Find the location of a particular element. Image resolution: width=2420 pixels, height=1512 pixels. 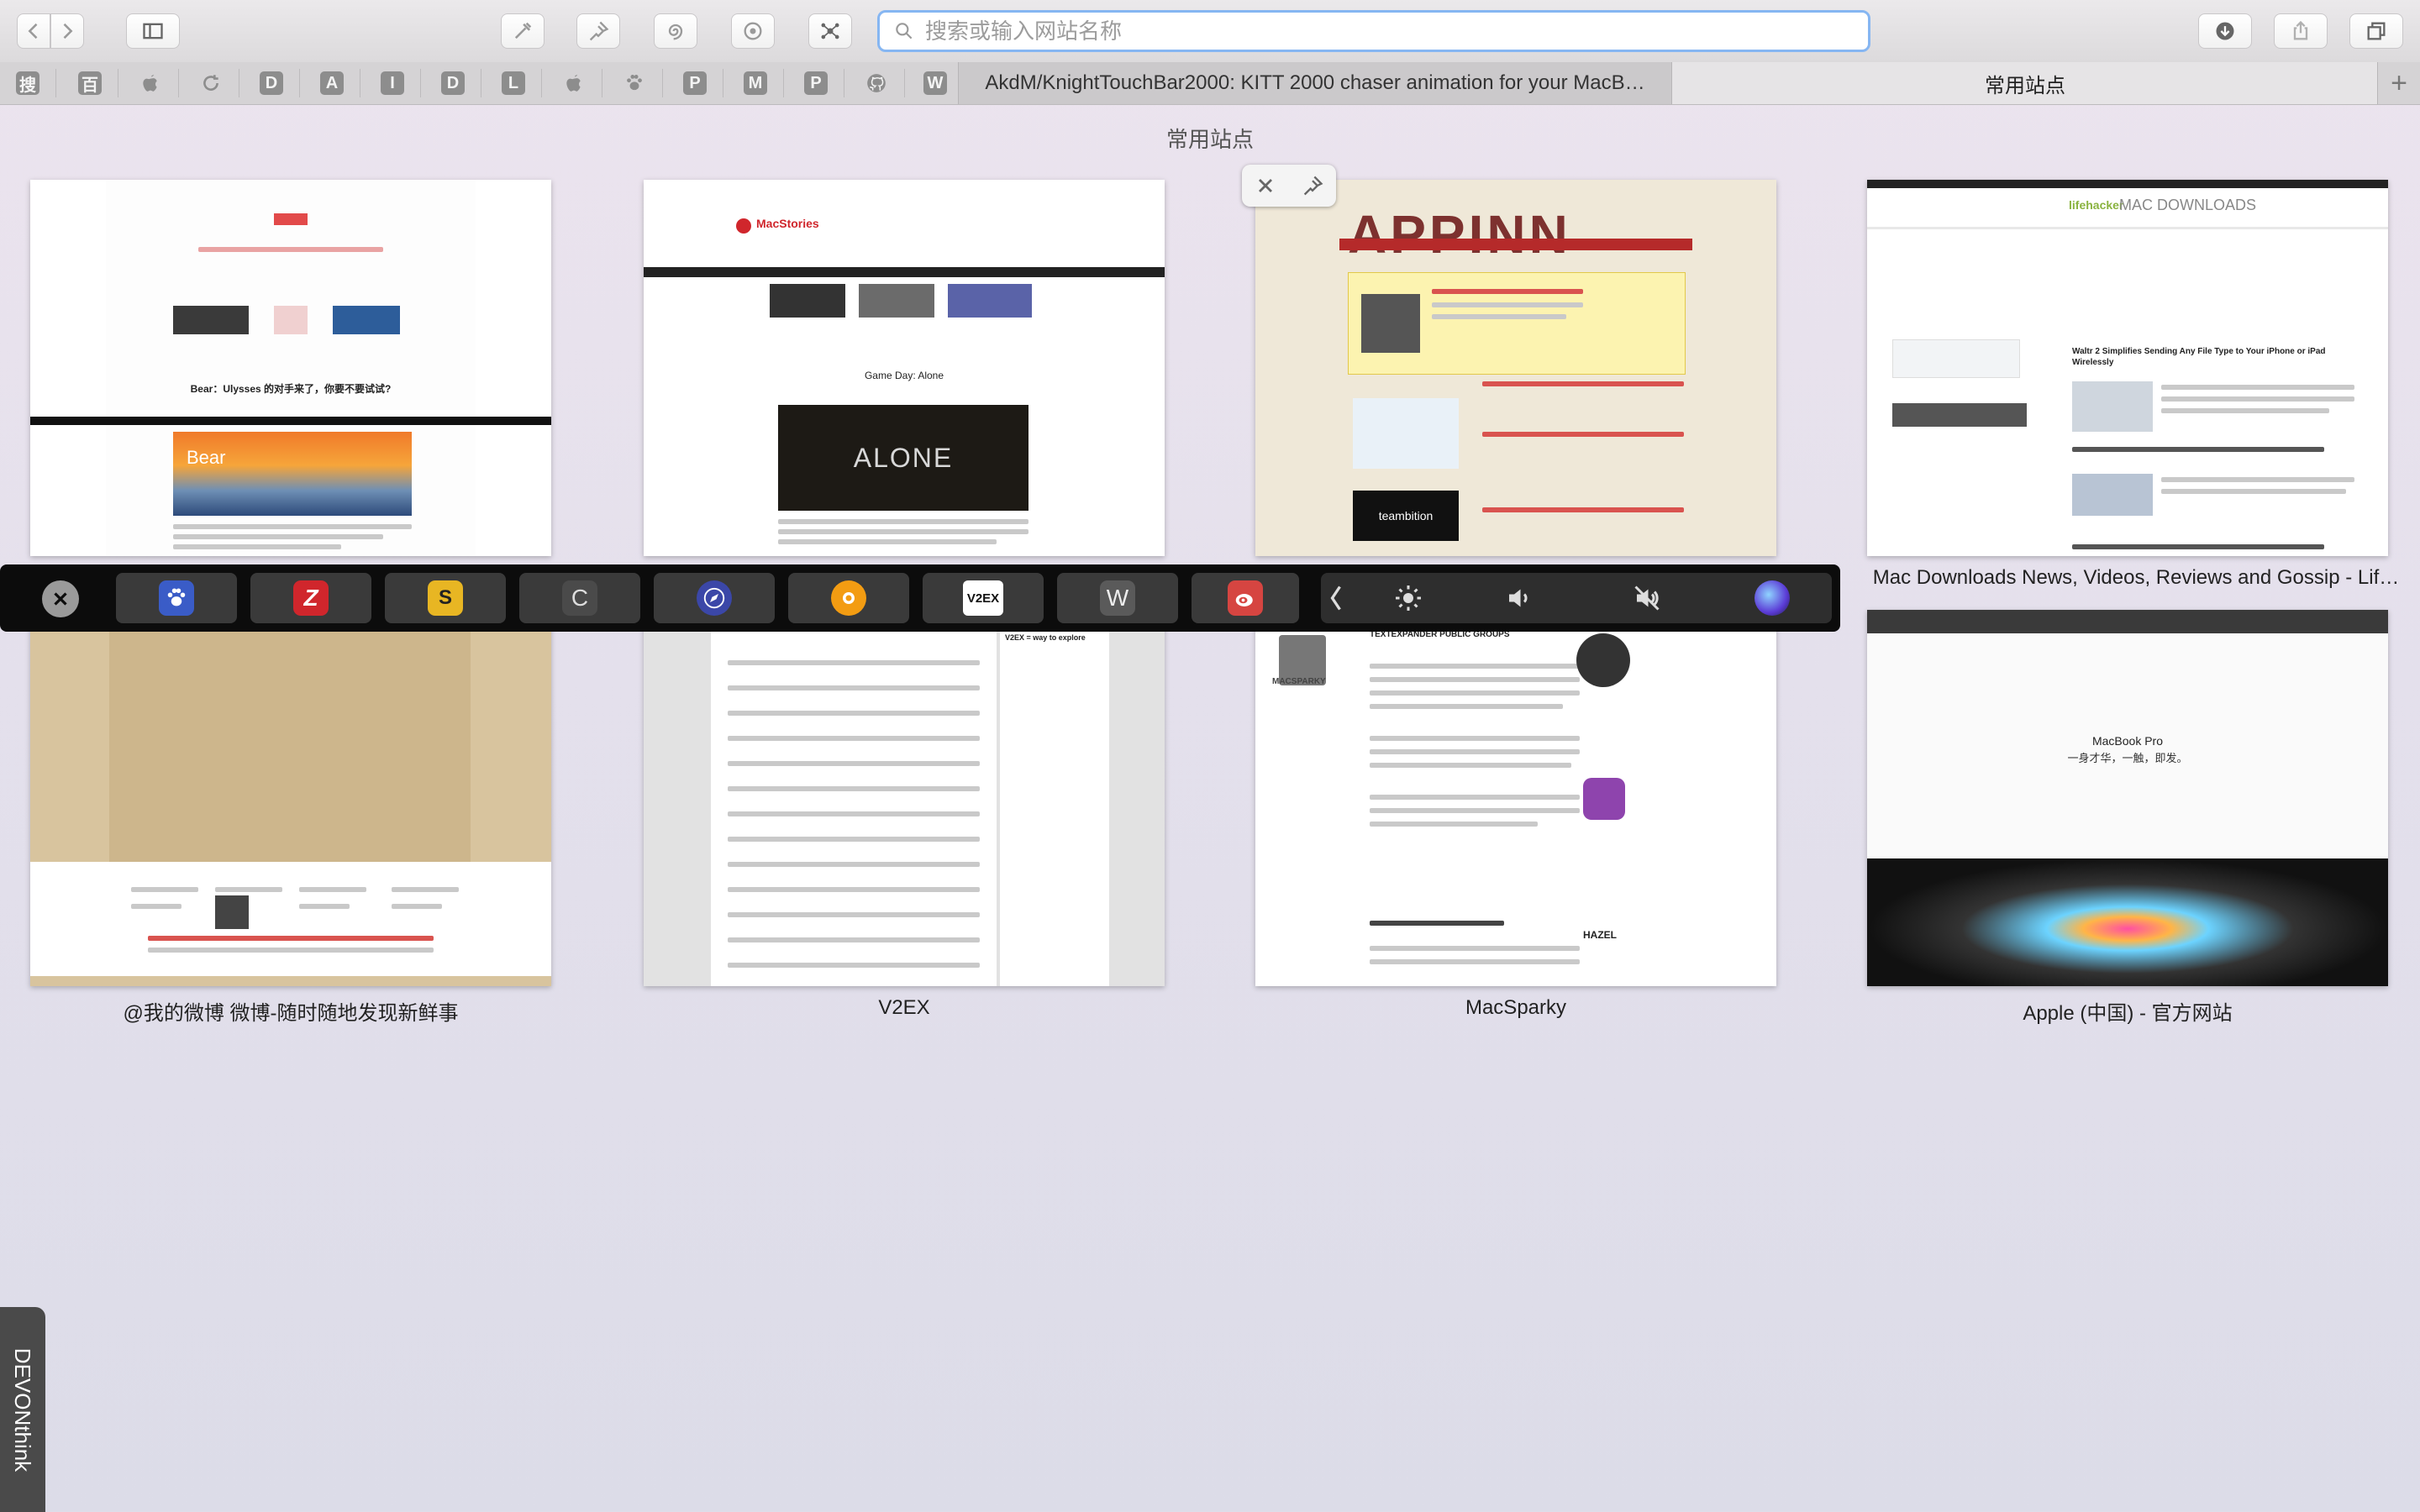

chevron-left-icon is located at coordinates (1335, 598).